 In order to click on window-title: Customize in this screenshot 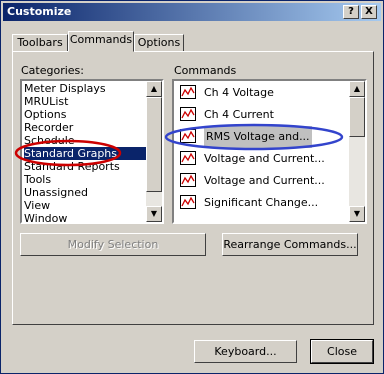, I will do `click(39, 11)`.